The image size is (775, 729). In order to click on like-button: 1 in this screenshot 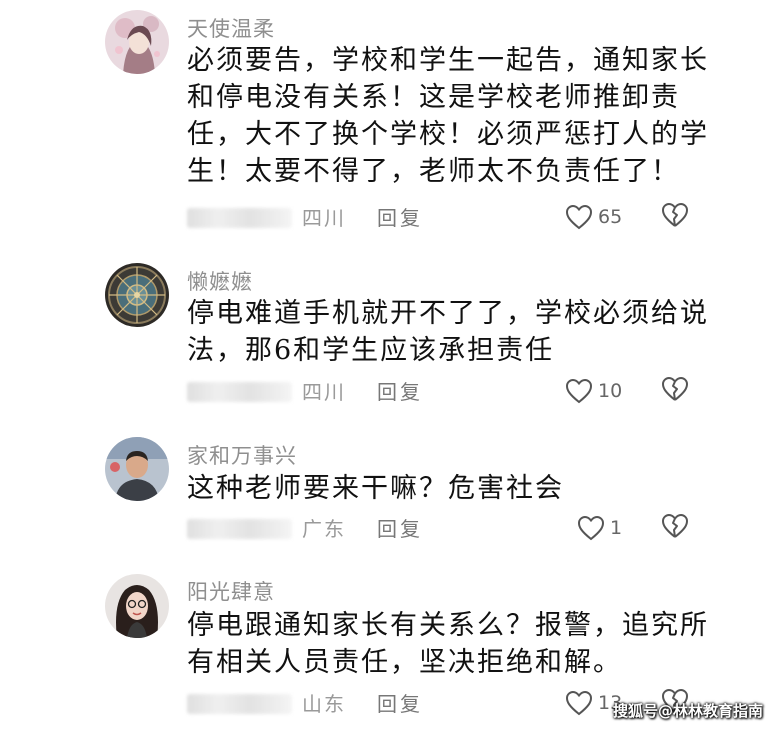, I will do `click(599, 528)`.